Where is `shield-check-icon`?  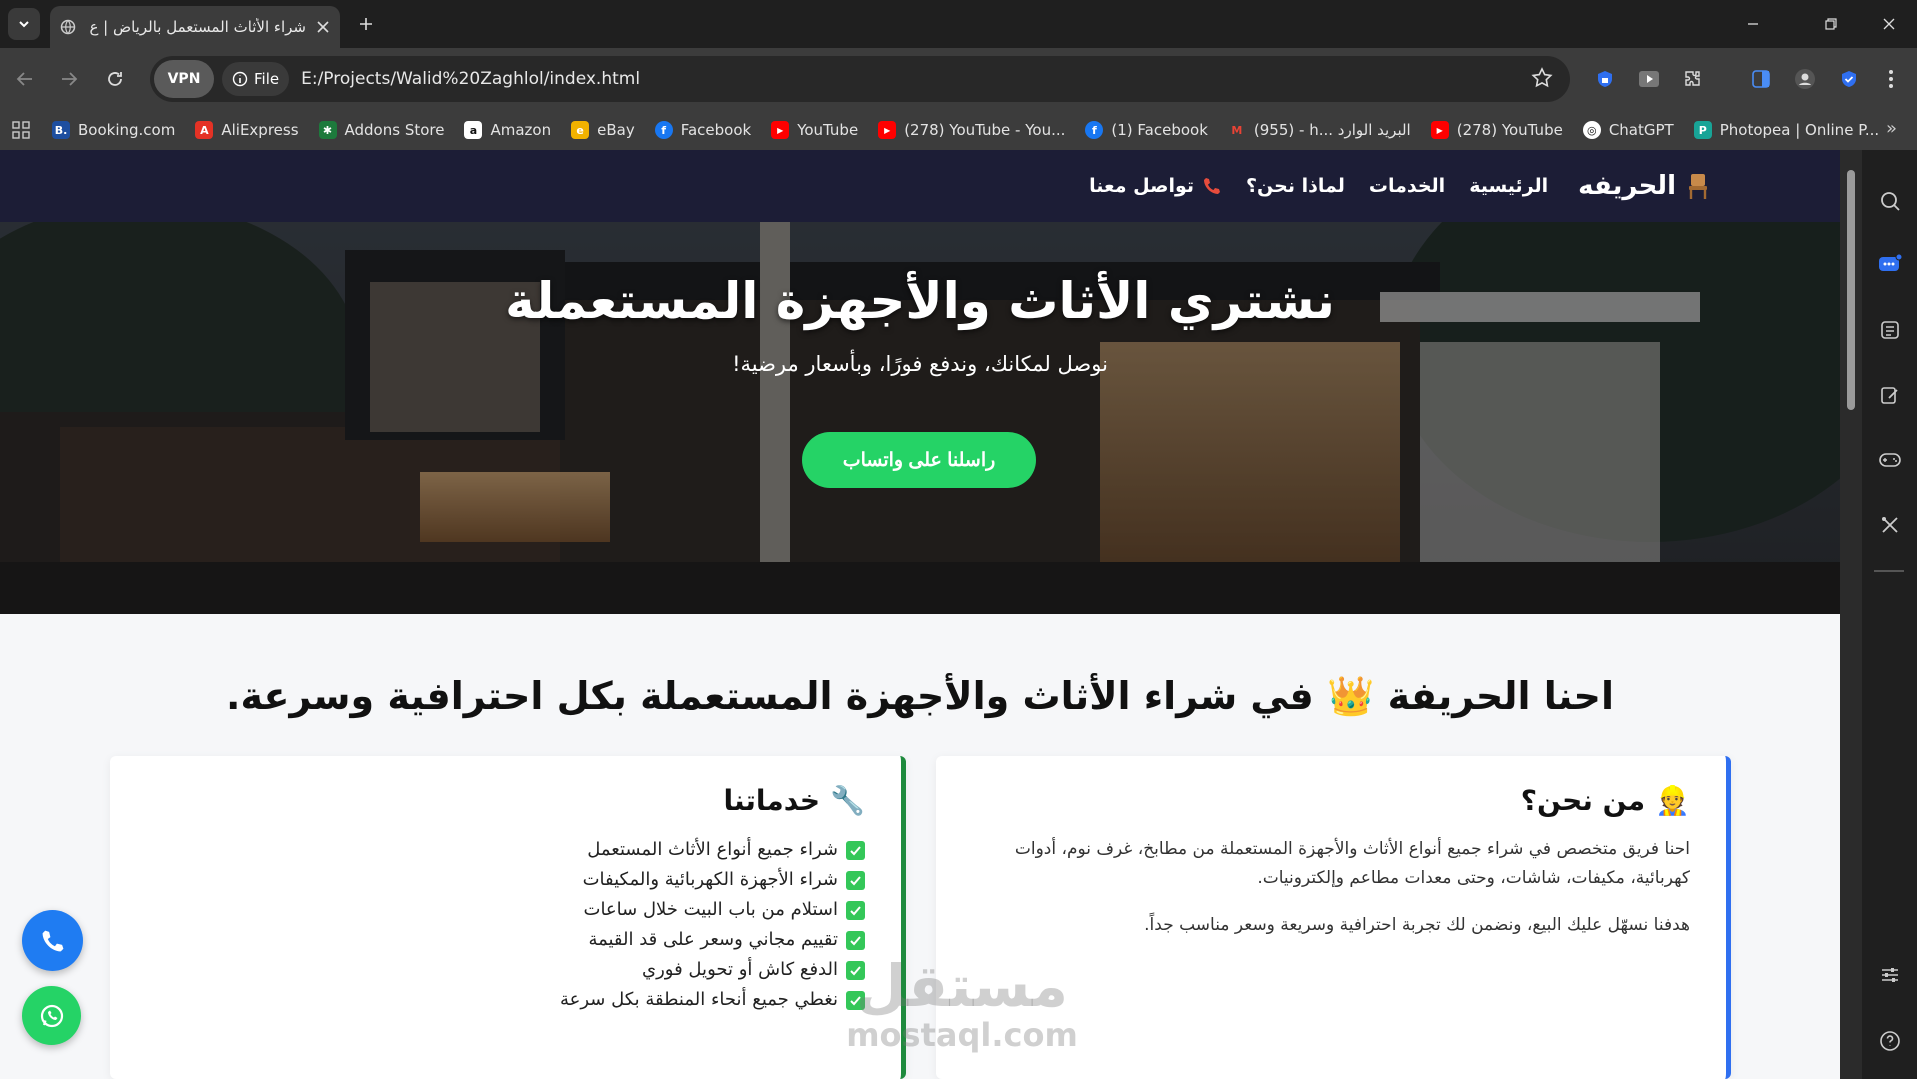 shield-check-icon is located at coordinates (1849, 79).